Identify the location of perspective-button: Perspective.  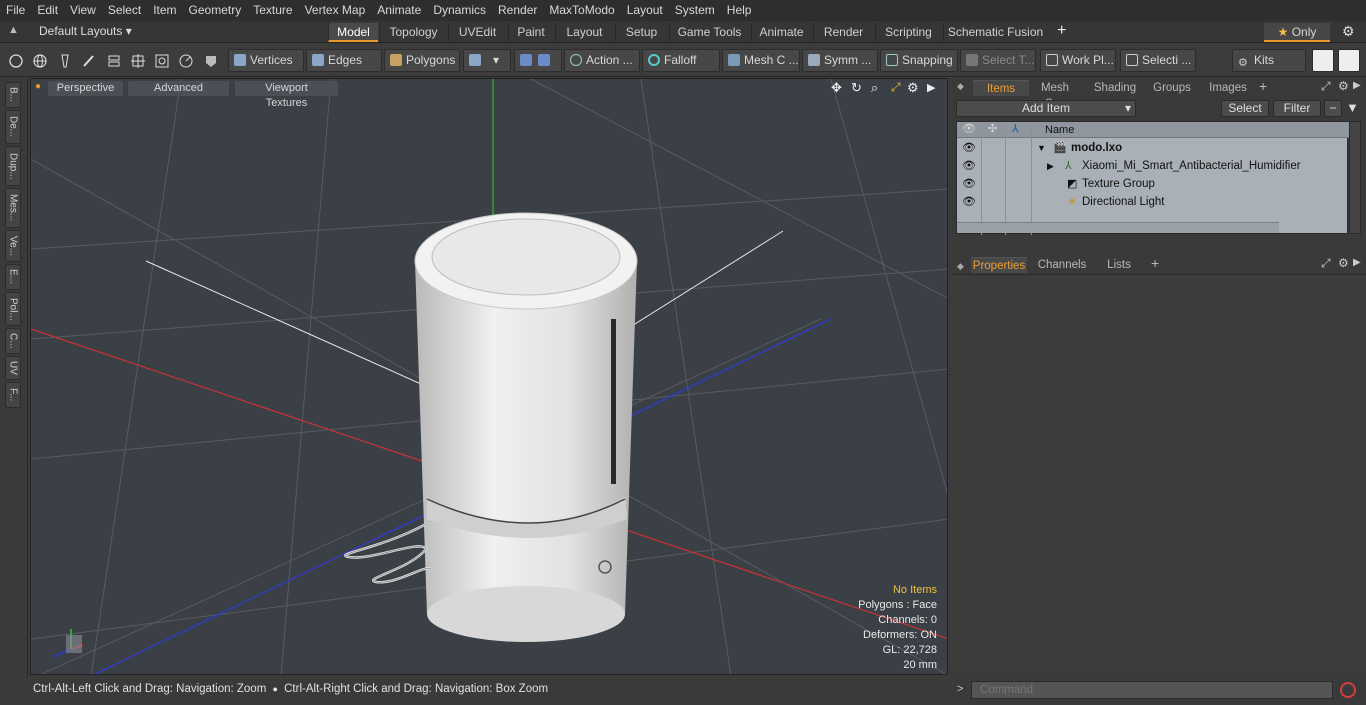
(85, 88).